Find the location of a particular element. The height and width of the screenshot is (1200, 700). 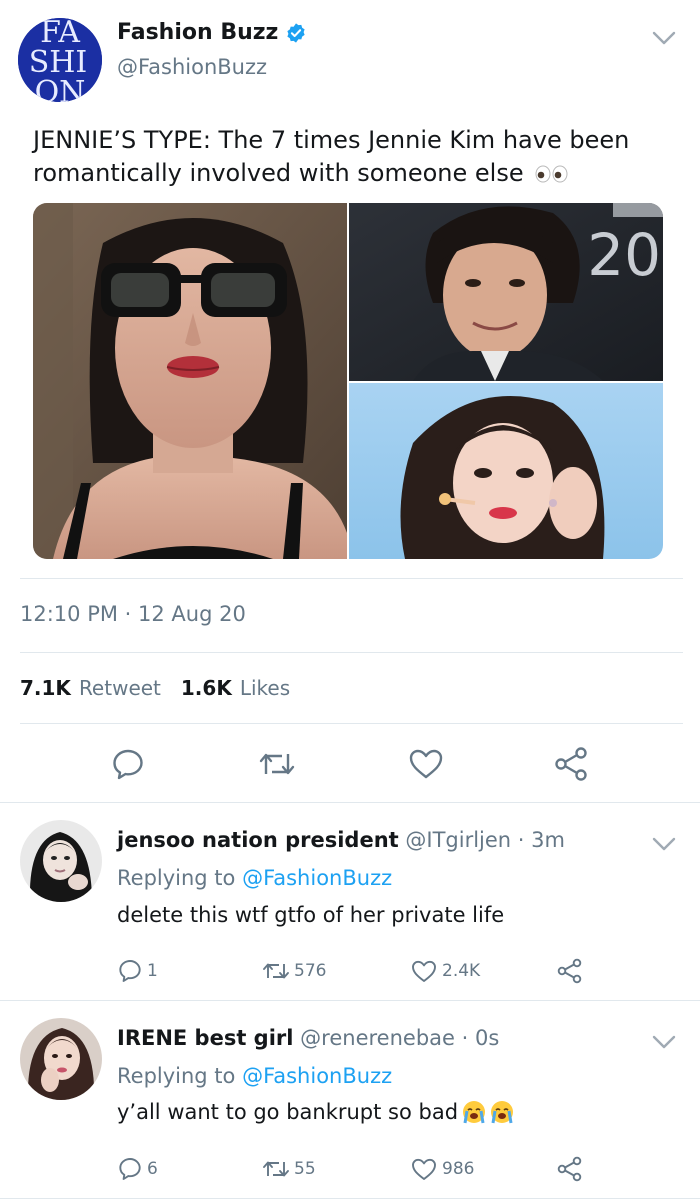

tweet-stats: 7.1K Retweet 1.6K Likes is located at coordinates (155, 688).